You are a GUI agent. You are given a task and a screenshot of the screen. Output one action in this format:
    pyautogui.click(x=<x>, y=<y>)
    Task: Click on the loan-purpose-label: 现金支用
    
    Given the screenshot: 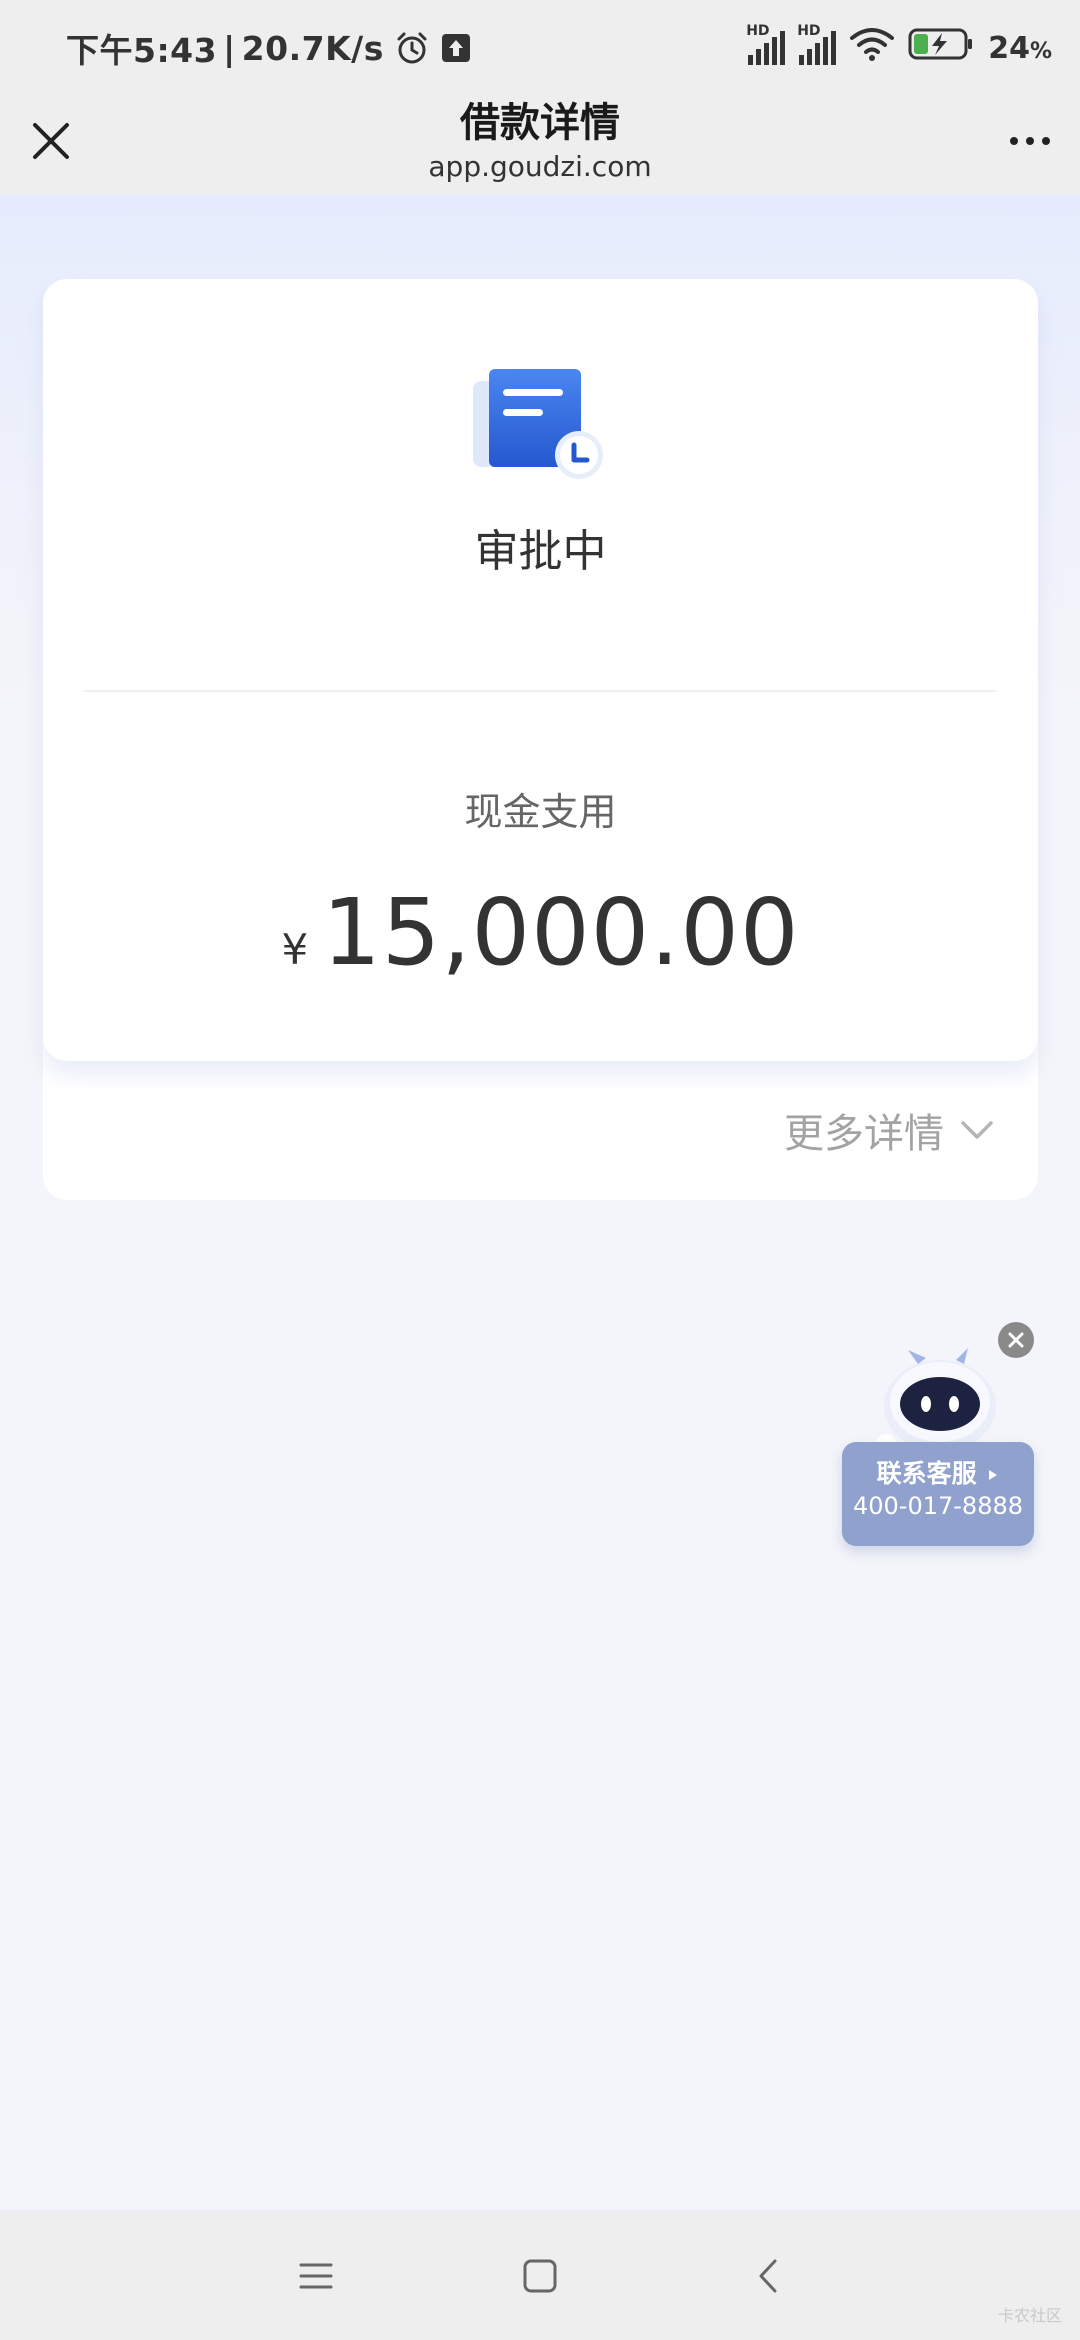 What is the action you would take?
    pyautogui.click(x=540, y=812)
    